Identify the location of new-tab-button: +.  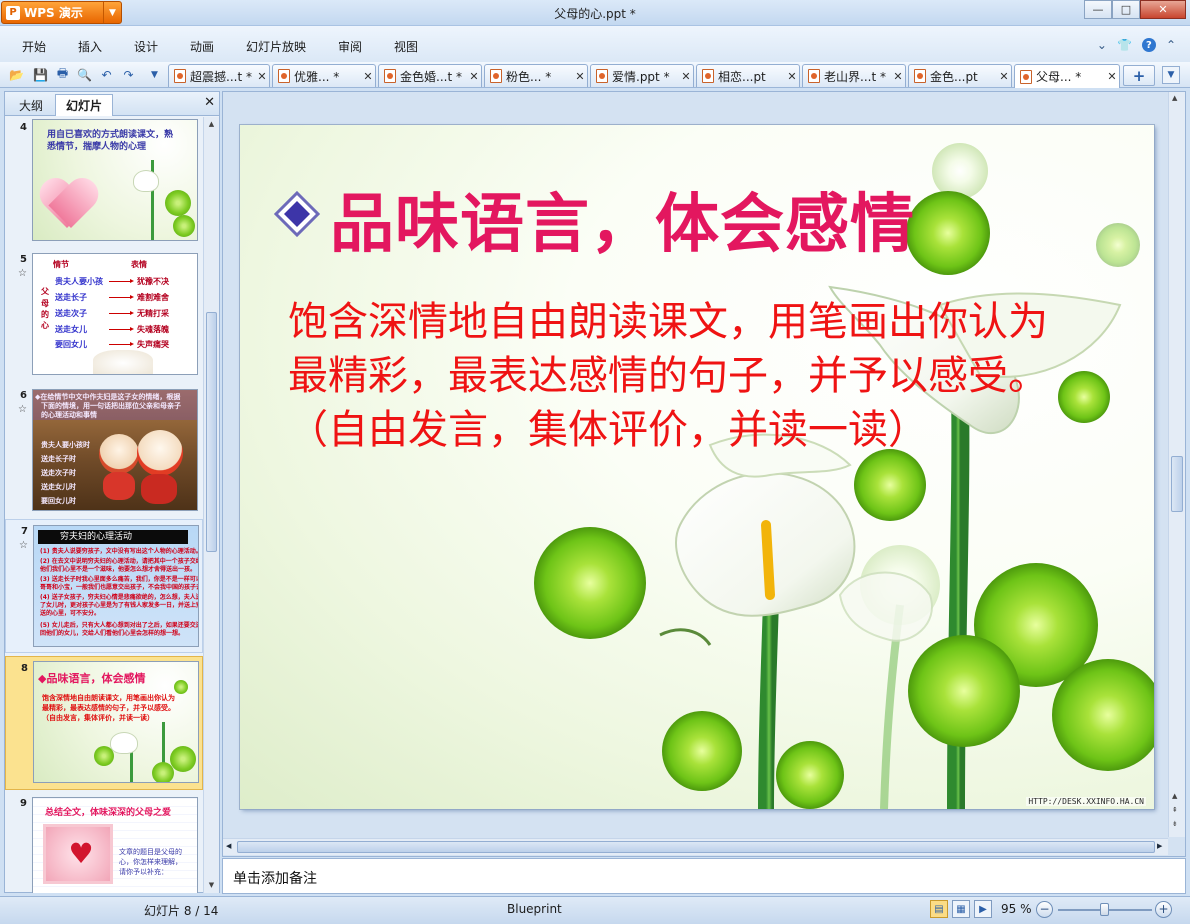
(1139, 75).